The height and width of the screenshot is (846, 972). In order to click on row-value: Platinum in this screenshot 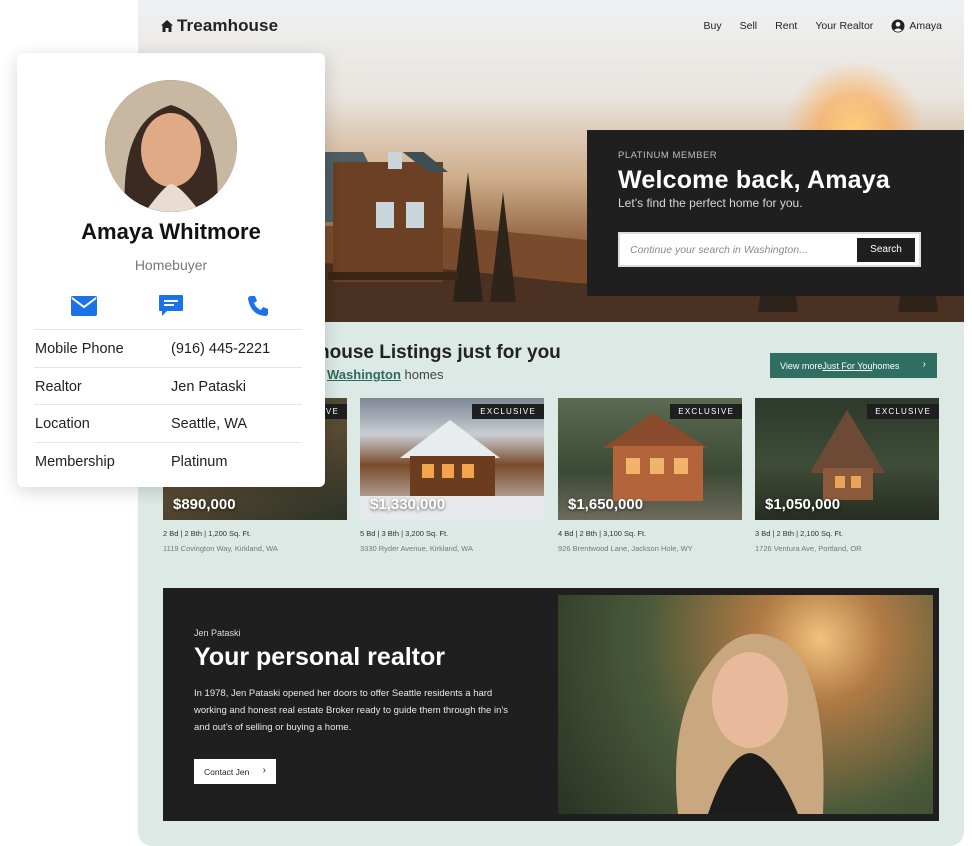, I will do `click(199, 461)`.